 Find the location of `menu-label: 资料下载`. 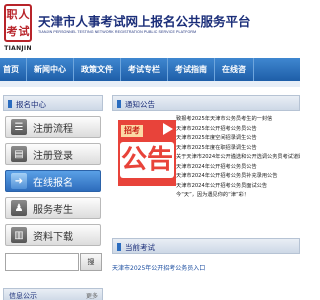

menu-label: 资料下载 is located at coordinates (53, 237).